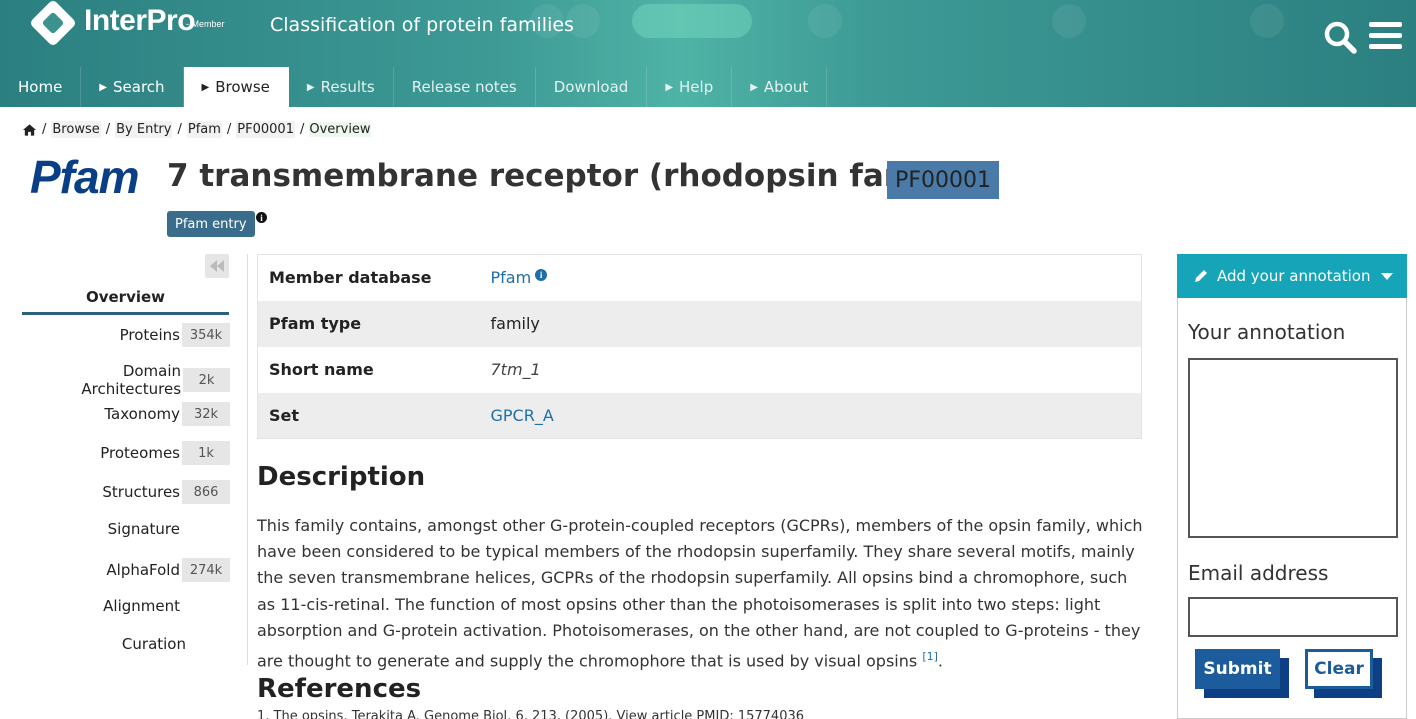 The height and width of the screenshot is (719, 1416). I want to click on metadata-value: Pfam i, so click(816, 278).